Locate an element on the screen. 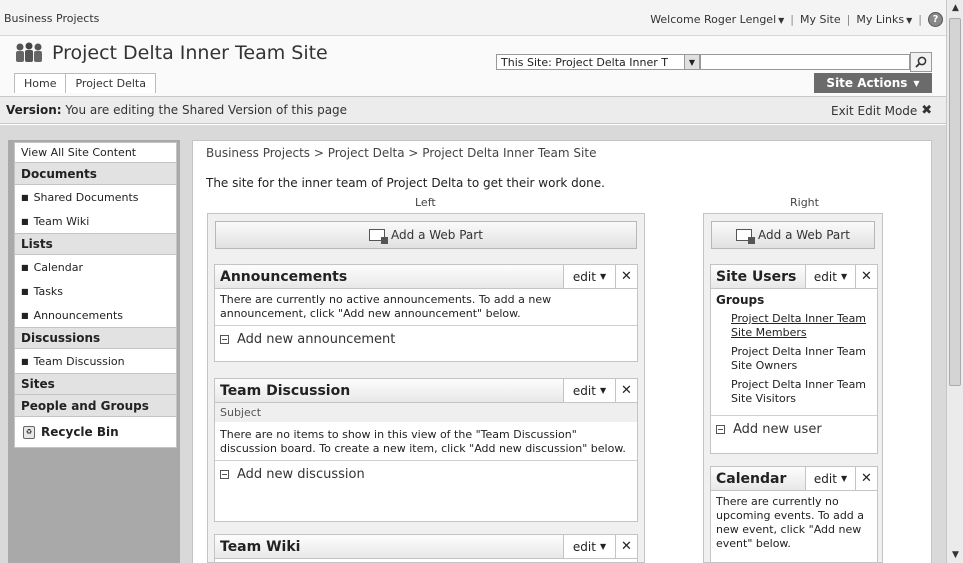 The width and height of the screenshot is (963, 563). version-label: Version: is located at coordinates (34, 110).